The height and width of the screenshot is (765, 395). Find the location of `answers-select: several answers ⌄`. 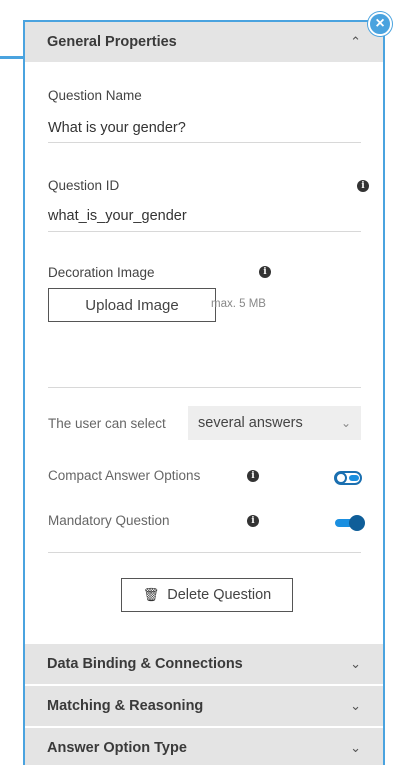

answers-select: several answers ⌄ is located at coordinates (274, 423).